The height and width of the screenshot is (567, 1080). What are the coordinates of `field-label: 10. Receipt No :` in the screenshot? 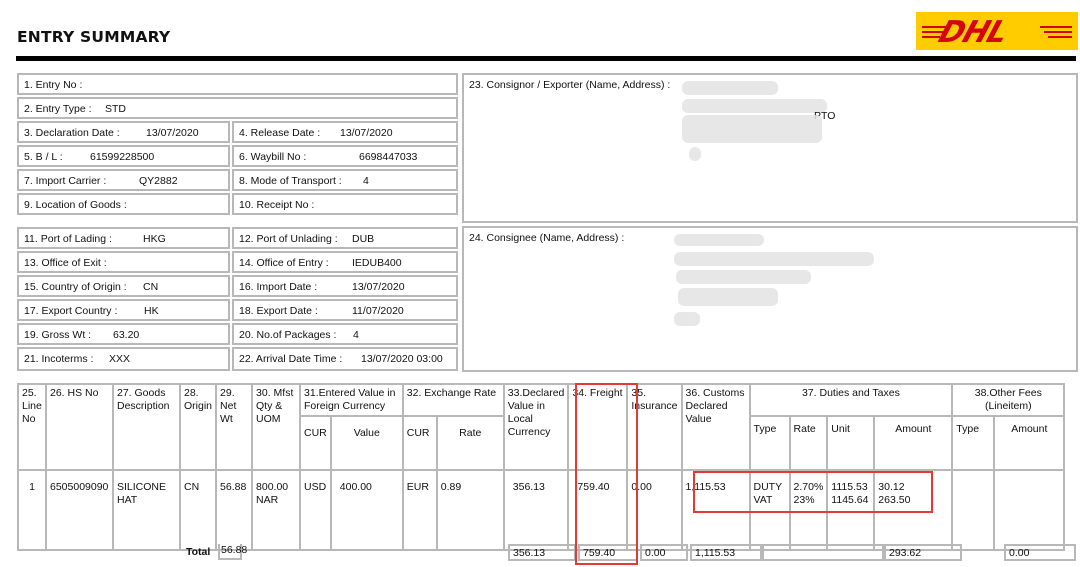 It's located at (277, 205).